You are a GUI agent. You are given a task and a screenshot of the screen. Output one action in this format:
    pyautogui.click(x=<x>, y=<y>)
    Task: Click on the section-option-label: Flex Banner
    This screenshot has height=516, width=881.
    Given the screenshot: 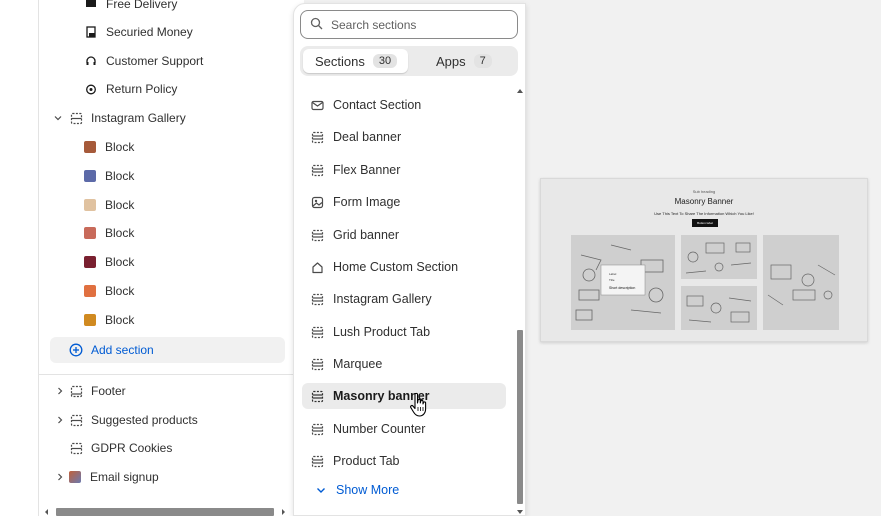 What is the action you would take?
    pyautogui.click(x=367, y=170)
    